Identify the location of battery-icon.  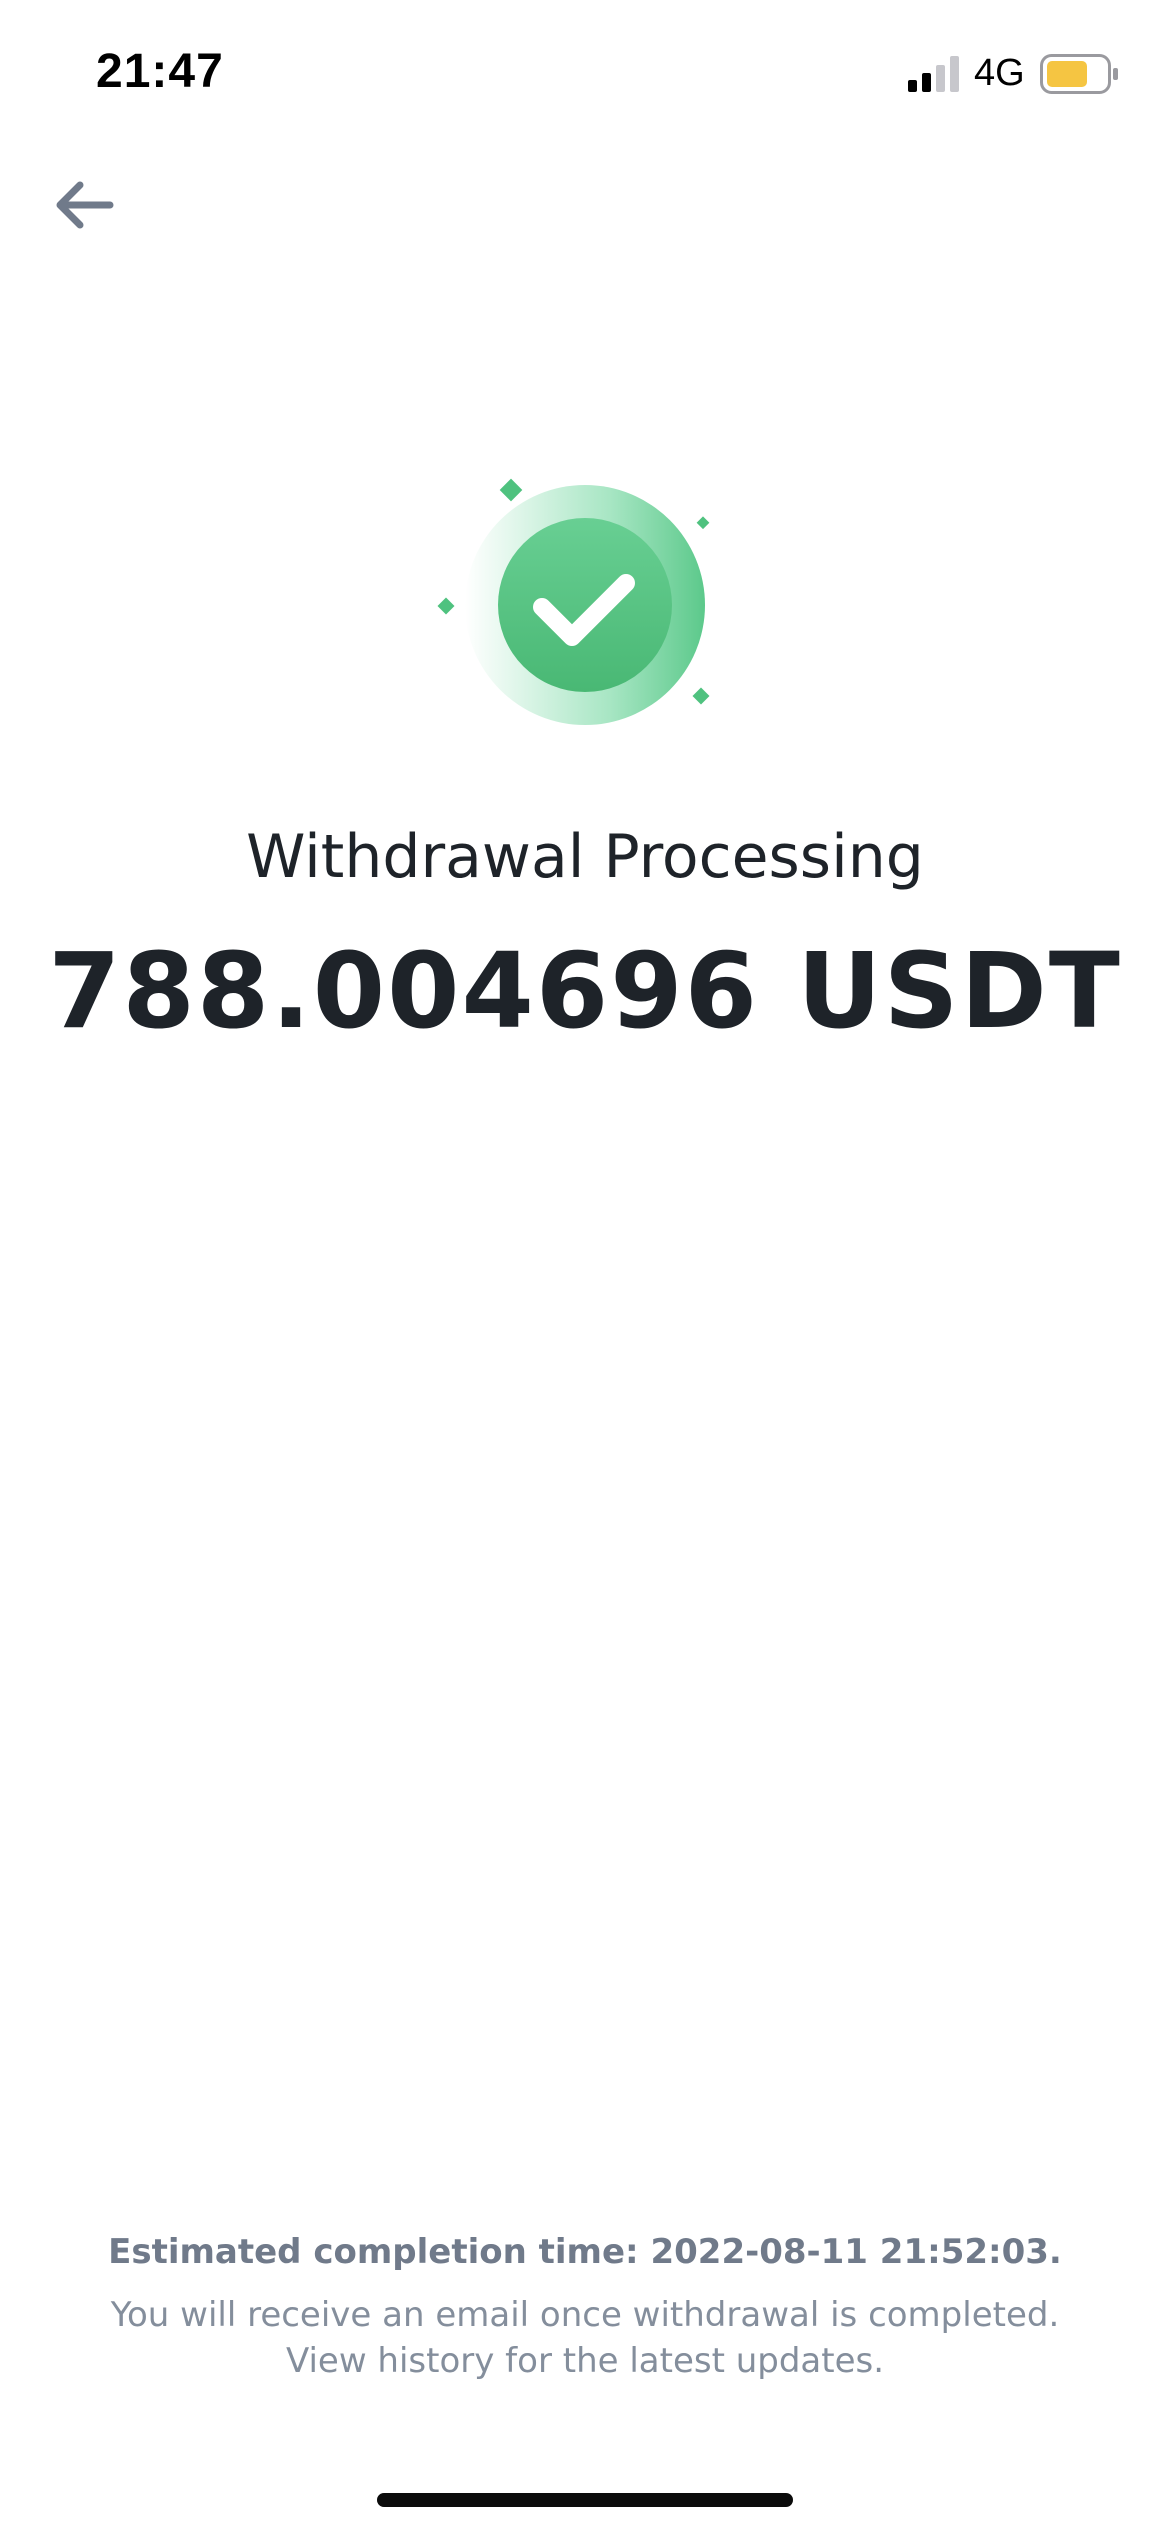
(1079, 74).